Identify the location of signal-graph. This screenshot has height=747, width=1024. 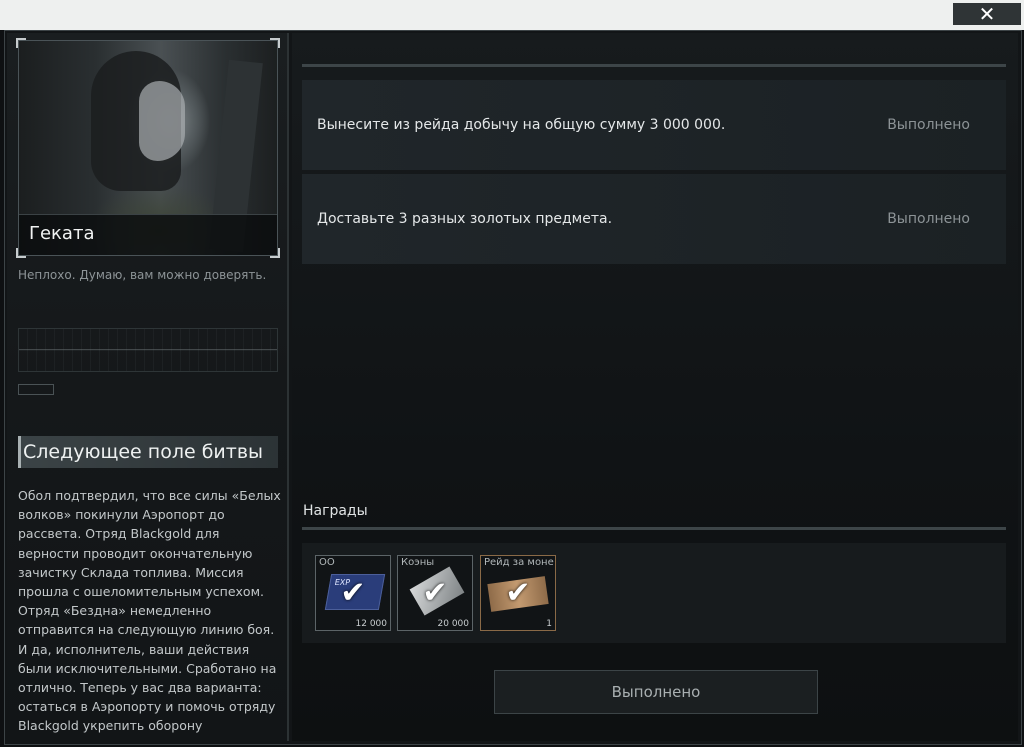
(148, 357).